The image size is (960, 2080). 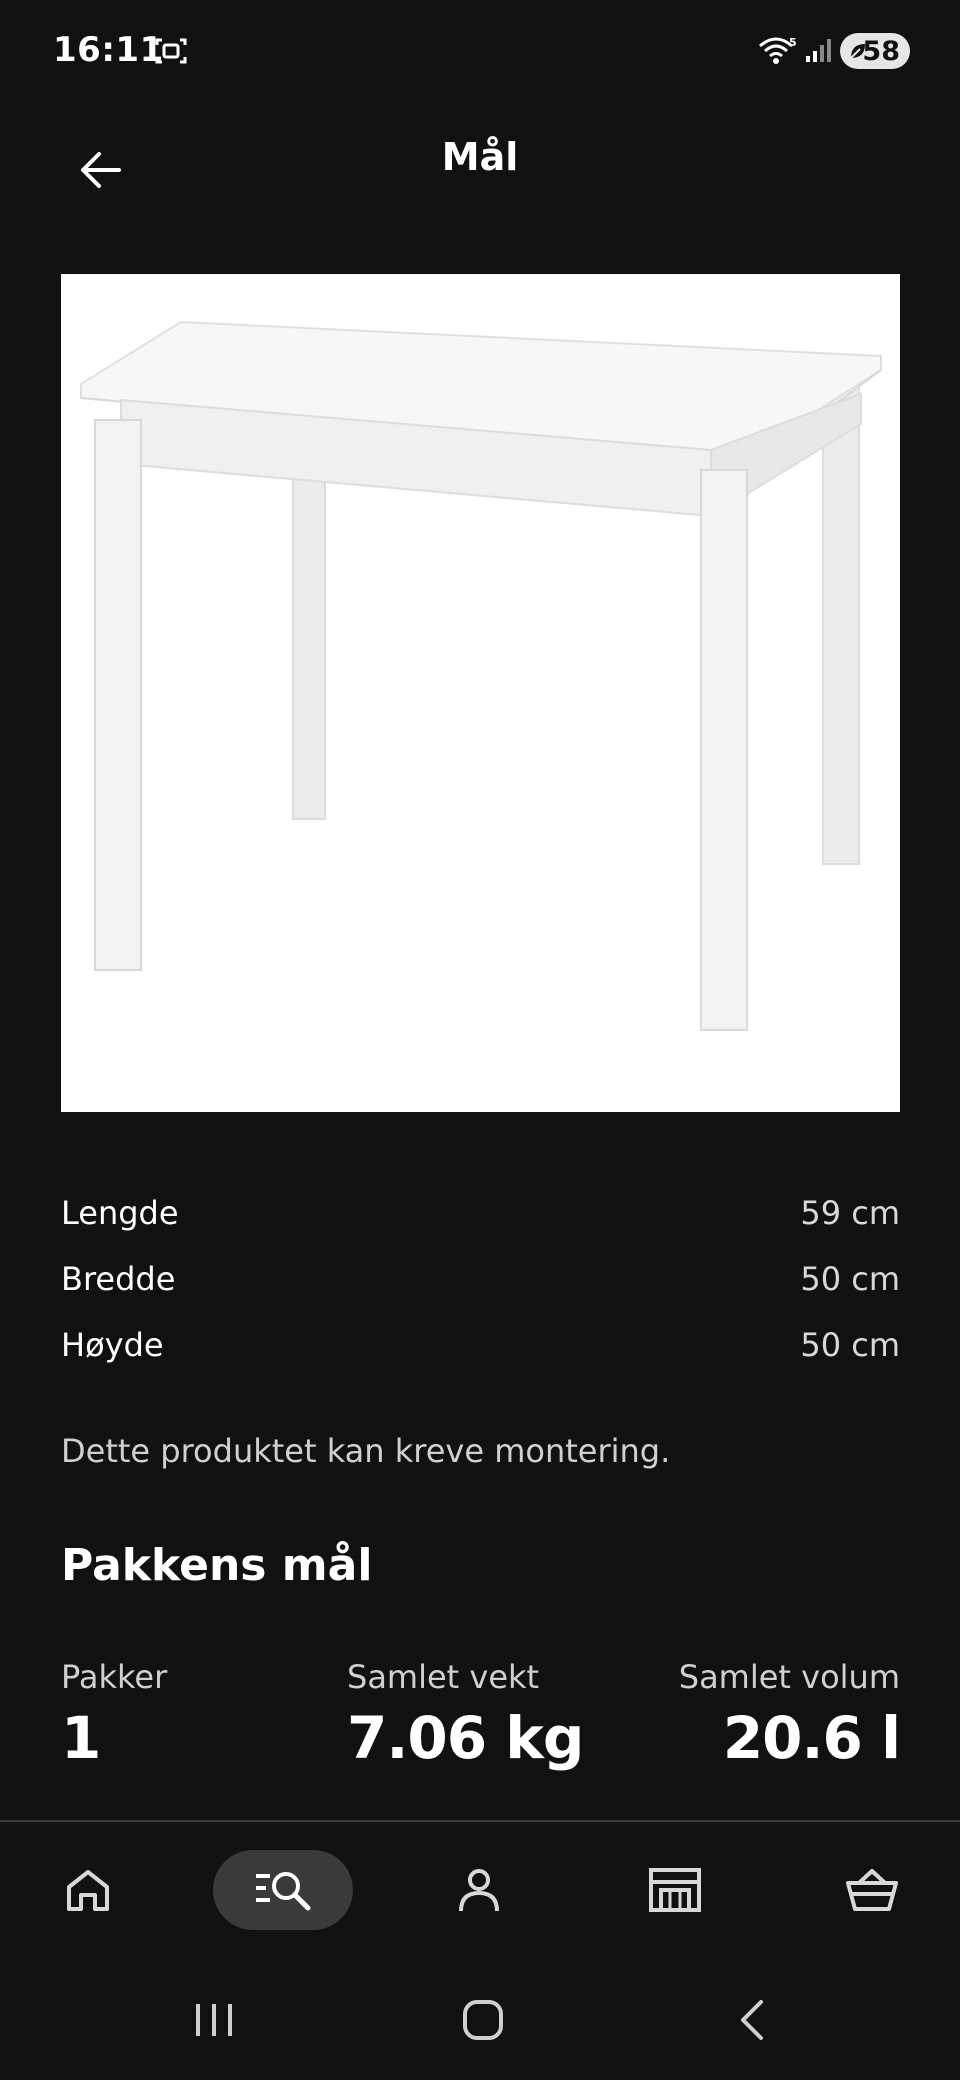 I want to click on system-nav, so click(x=480, y=2020).